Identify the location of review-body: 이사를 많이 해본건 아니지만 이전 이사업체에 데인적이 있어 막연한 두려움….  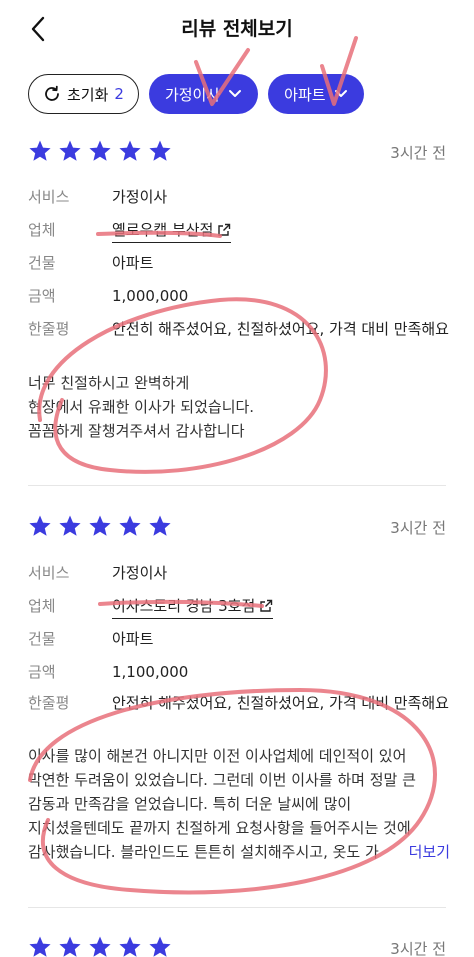
(222, 804).